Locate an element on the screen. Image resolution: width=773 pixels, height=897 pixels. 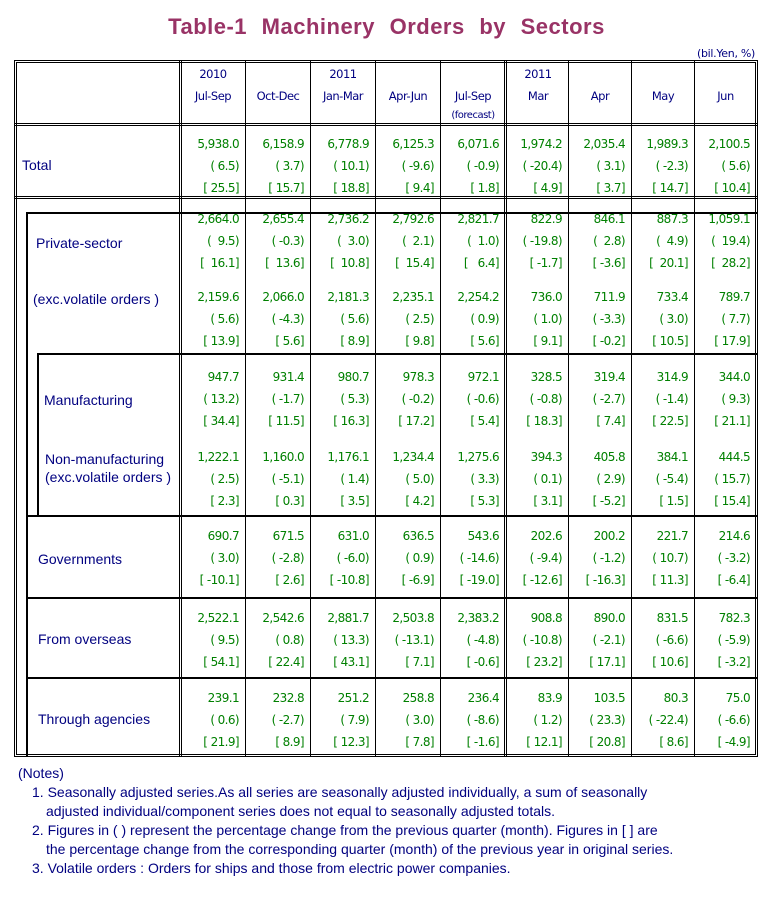
cell-yoy-change: [ 4.9] is located at coordinates (547, 188).